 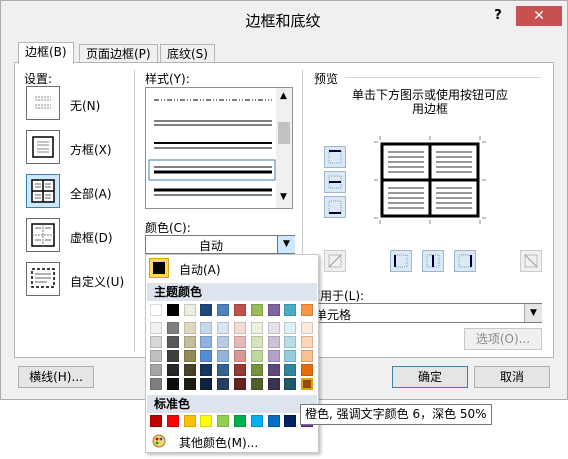 What do you see at coordinates (512, 377) in the screenshot?
I see `cancel-button: 取消` at bounding box center [512, 377].